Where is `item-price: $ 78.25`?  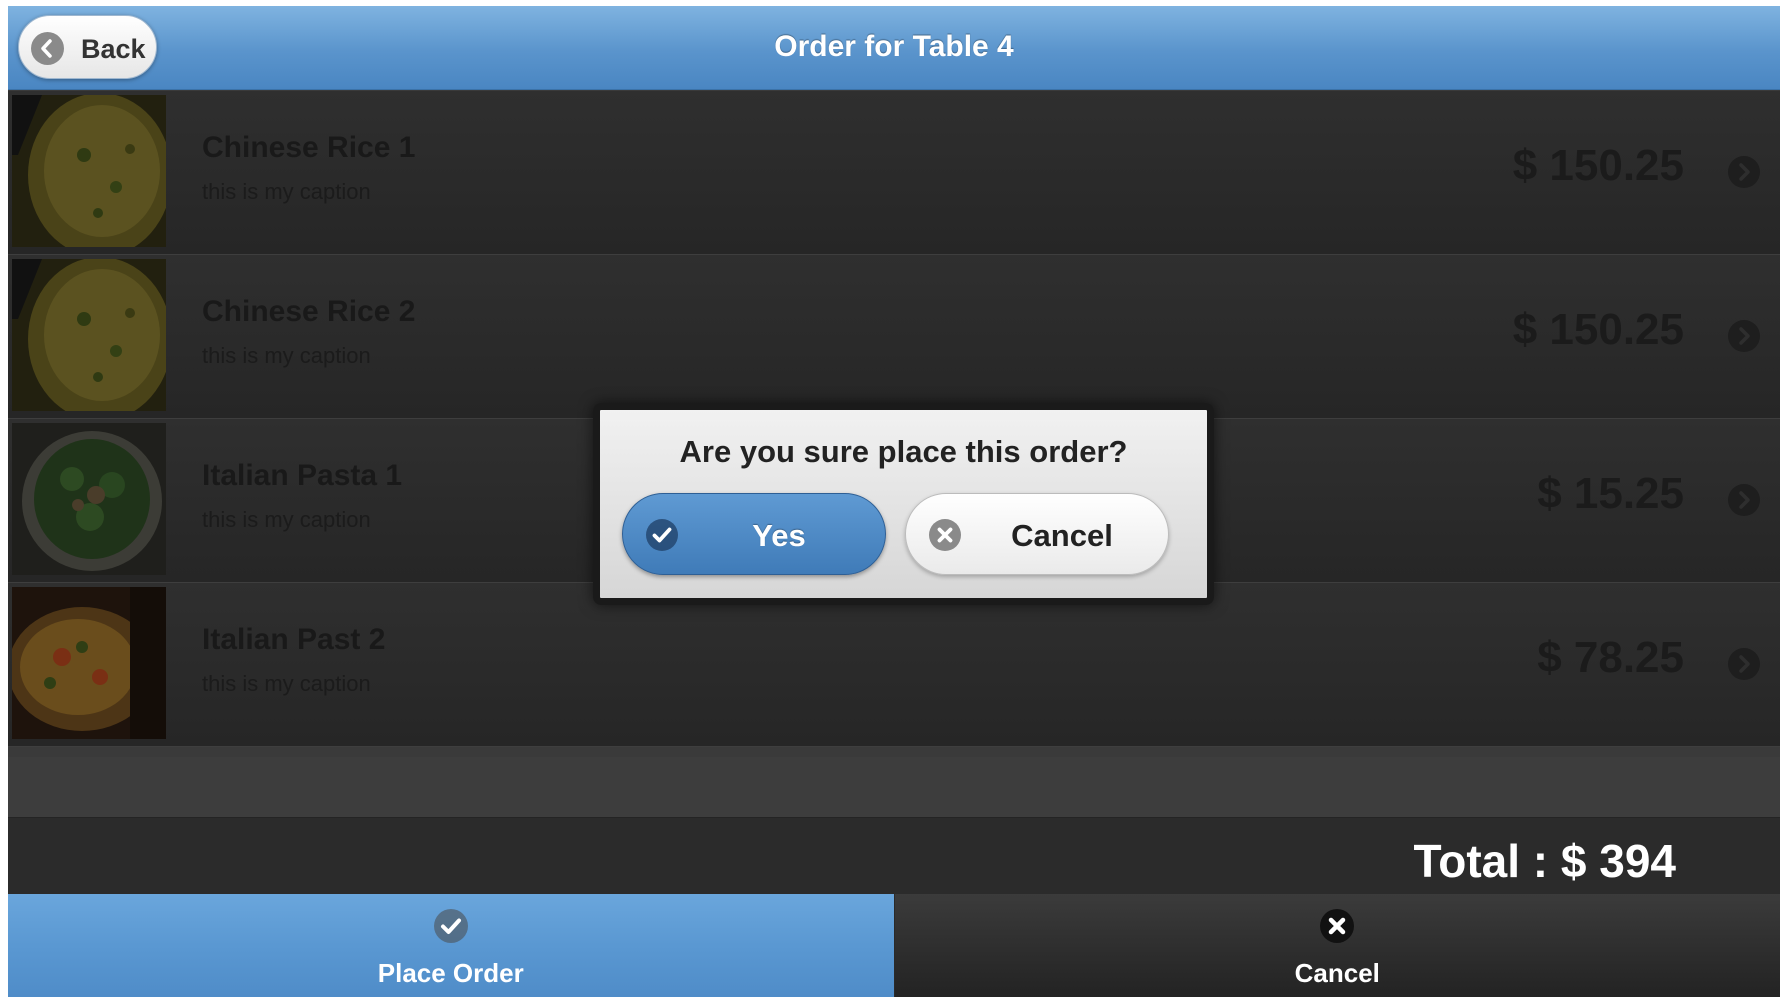
item-price: $ 78.25 is located at coordinates (1610, 657).